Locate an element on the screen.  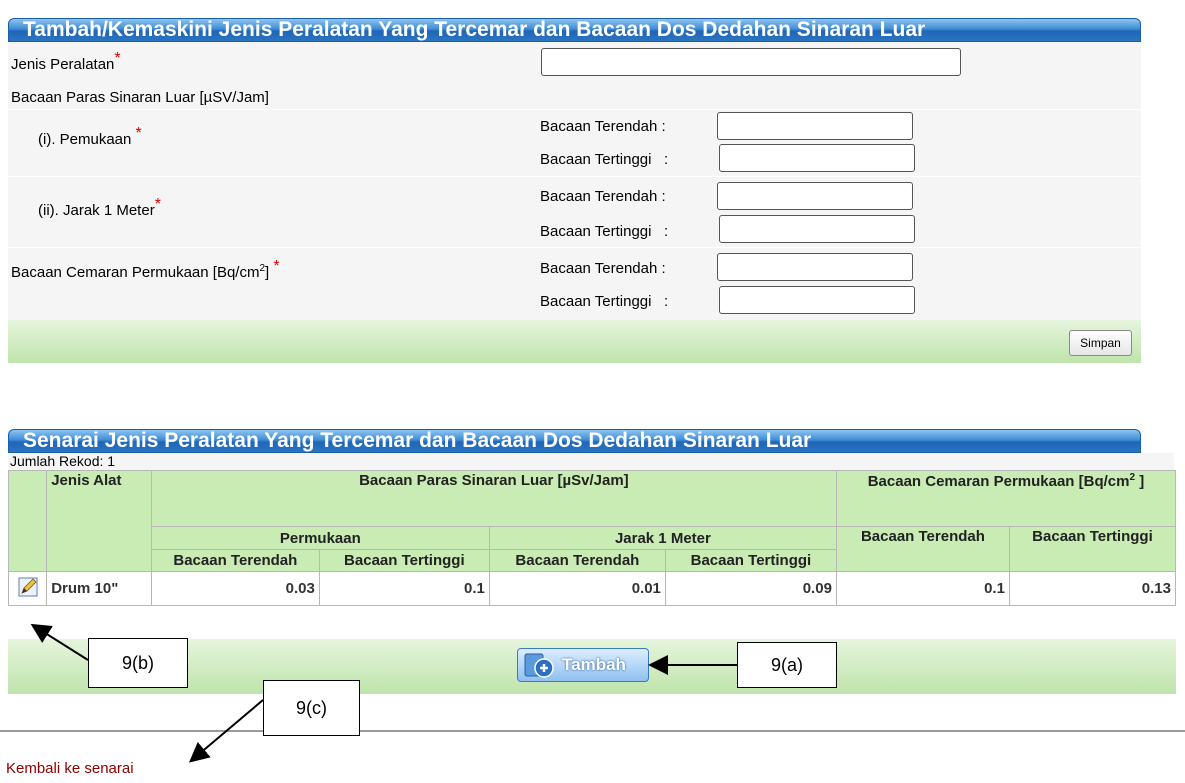
callout-9b: 9(b) is located at coordinates (138, 663).